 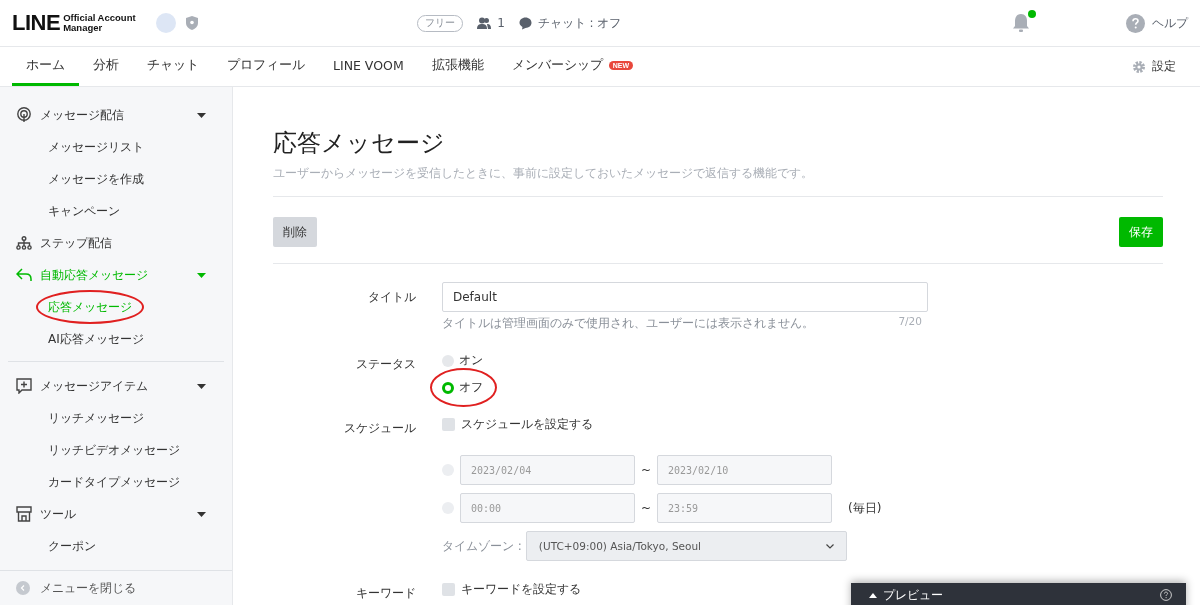 What do you see at coordinates (462, 360) in the screenshot?
I see `status-radio: オン` at bounding box center [462, 360].